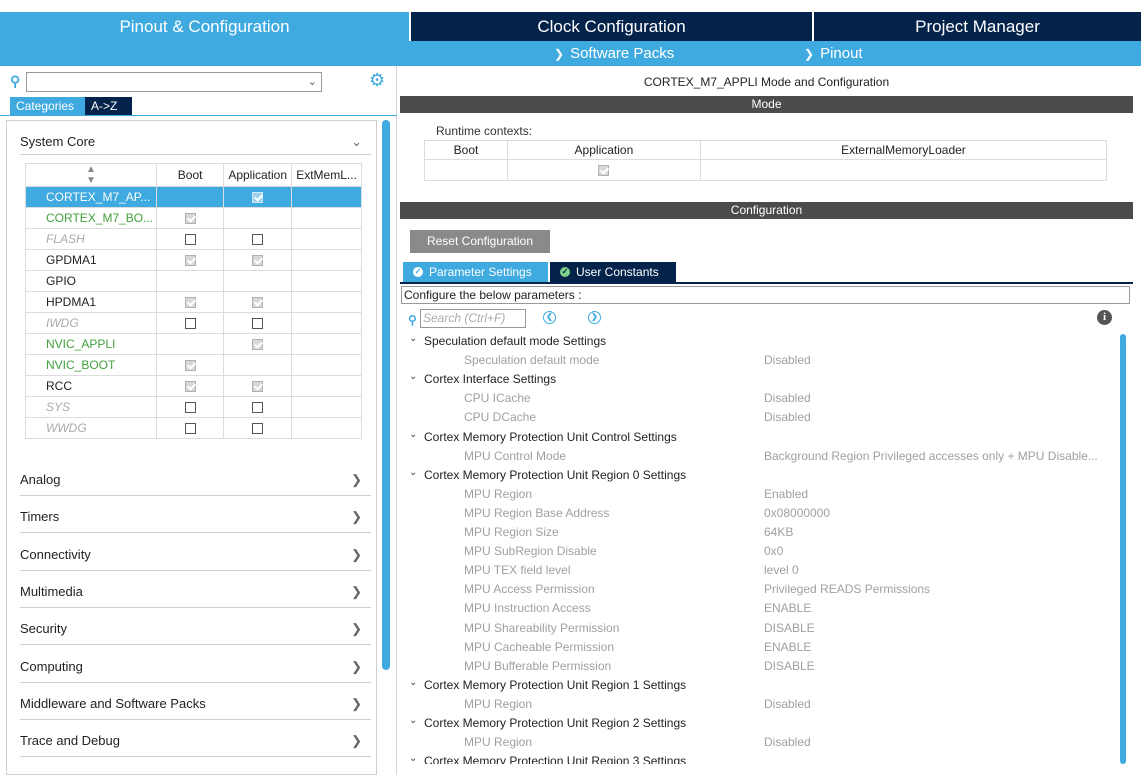 The height and width of the screenshot is (775, 1141). I want to click on table-row: RCC, so click(193, 386).